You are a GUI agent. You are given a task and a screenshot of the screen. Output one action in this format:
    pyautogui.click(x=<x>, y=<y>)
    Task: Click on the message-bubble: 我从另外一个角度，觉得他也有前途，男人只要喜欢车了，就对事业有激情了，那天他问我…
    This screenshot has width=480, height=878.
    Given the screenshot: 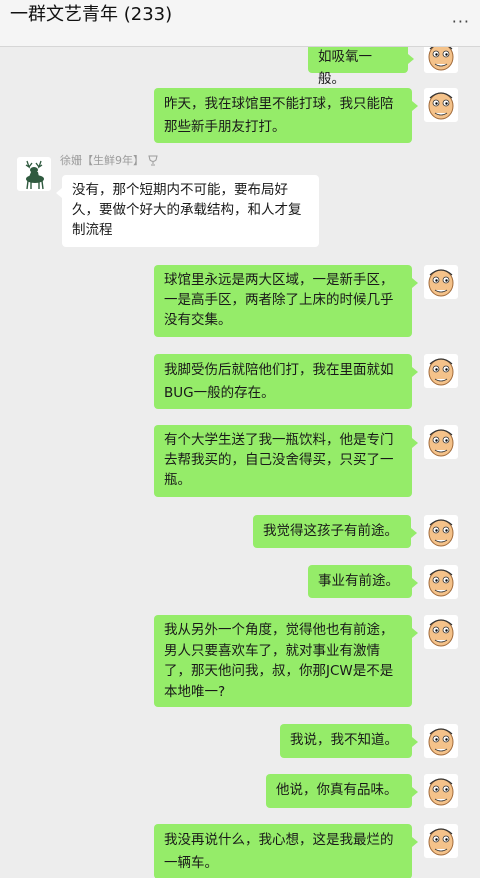 What is the action you would take?
    pyautogui.click(x=286, y=661)
    